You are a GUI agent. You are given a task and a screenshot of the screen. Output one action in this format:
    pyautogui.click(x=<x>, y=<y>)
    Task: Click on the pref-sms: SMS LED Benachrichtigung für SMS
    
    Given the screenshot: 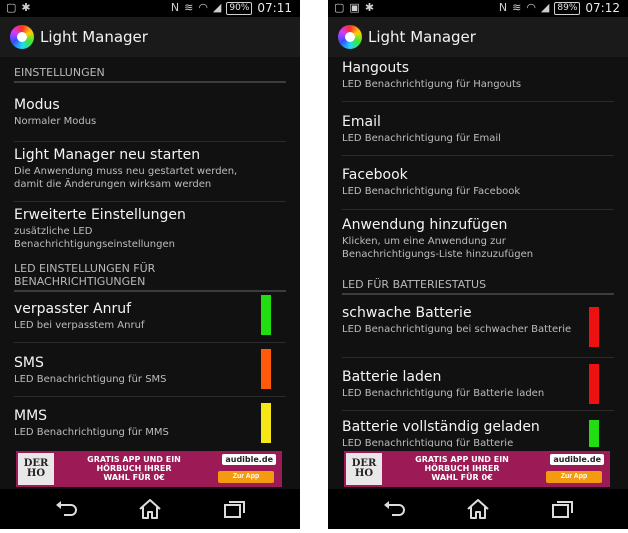 What is the action you would take?
    pyautogui.click(x=150, y=370)
    